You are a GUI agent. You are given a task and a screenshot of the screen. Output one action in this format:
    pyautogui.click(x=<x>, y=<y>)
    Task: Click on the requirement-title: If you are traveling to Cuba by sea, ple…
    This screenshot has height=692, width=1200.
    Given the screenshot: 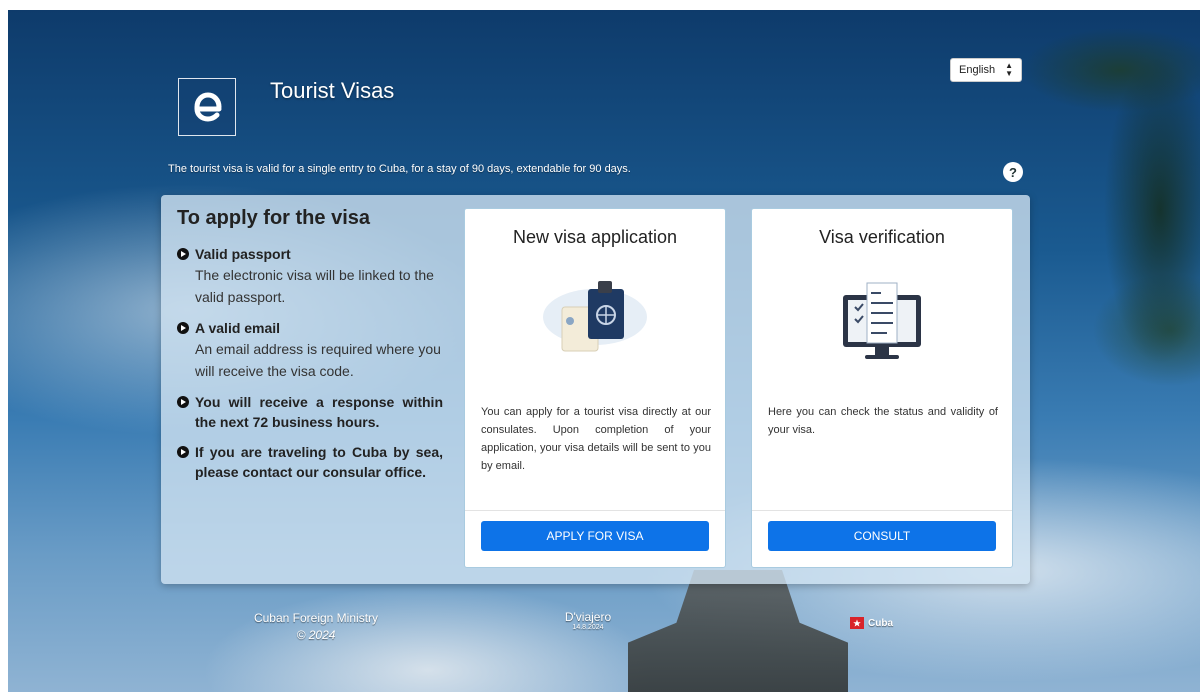 What is the action you would take?
    pyautogui.click(x=319, y=462)
    